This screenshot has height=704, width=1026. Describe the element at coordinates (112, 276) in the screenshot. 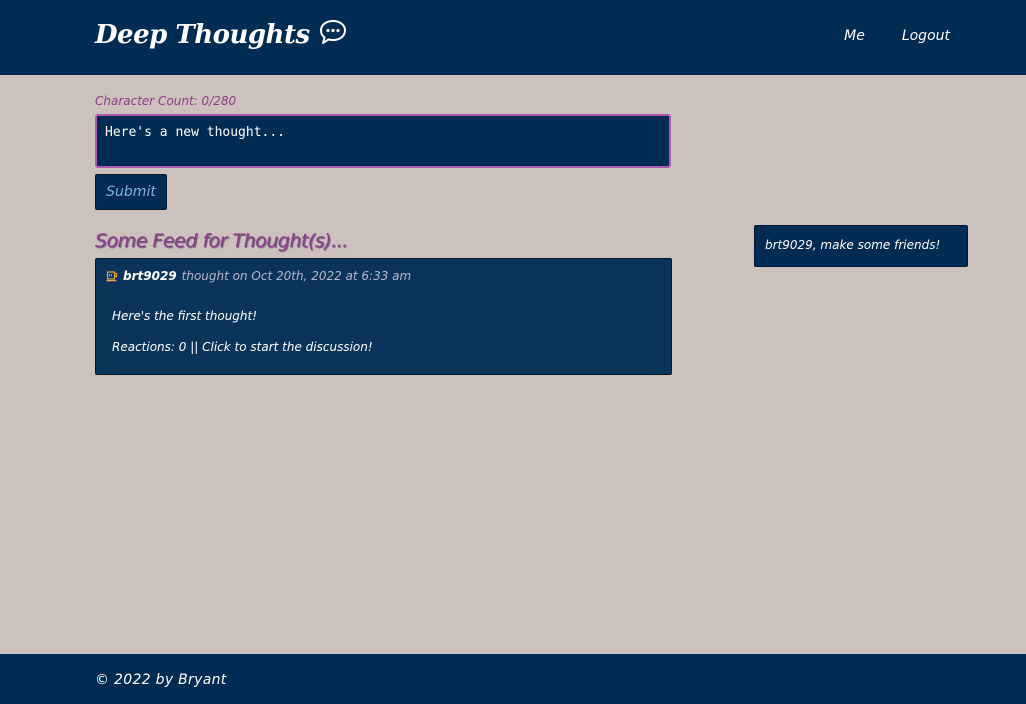

I see `coffee-cup-icon` at that location.